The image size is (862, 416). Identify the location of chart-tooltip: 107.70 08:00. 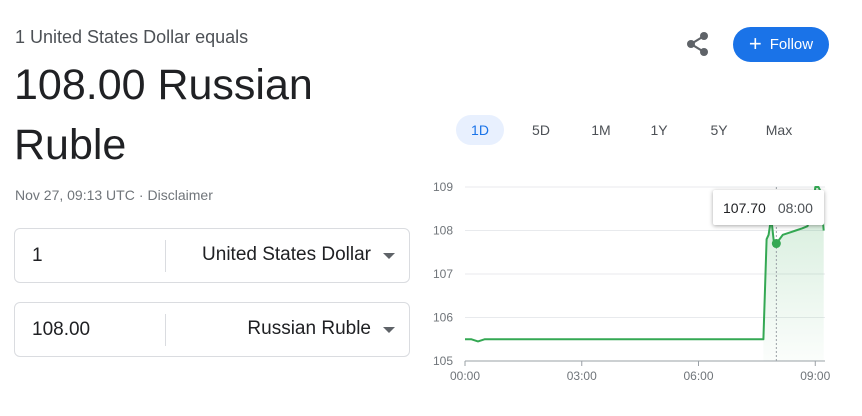
(768, 207).